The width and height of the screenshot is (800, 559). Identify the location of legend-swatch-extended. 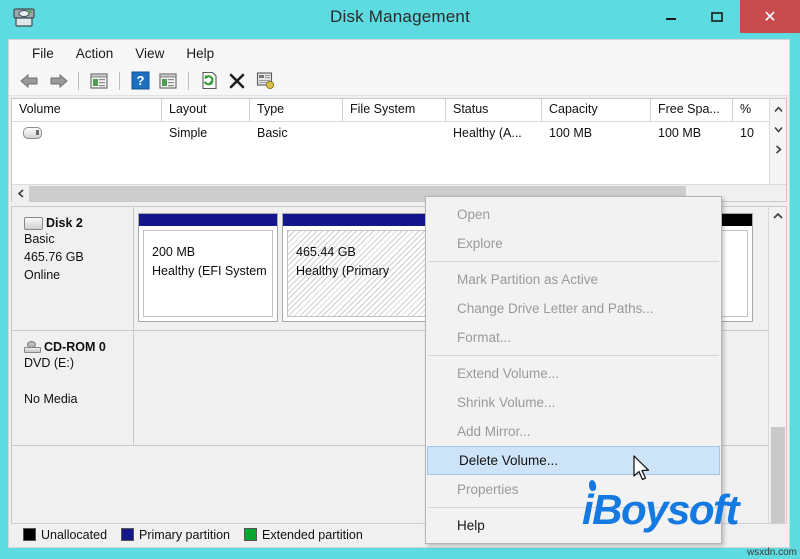
(251, 534).